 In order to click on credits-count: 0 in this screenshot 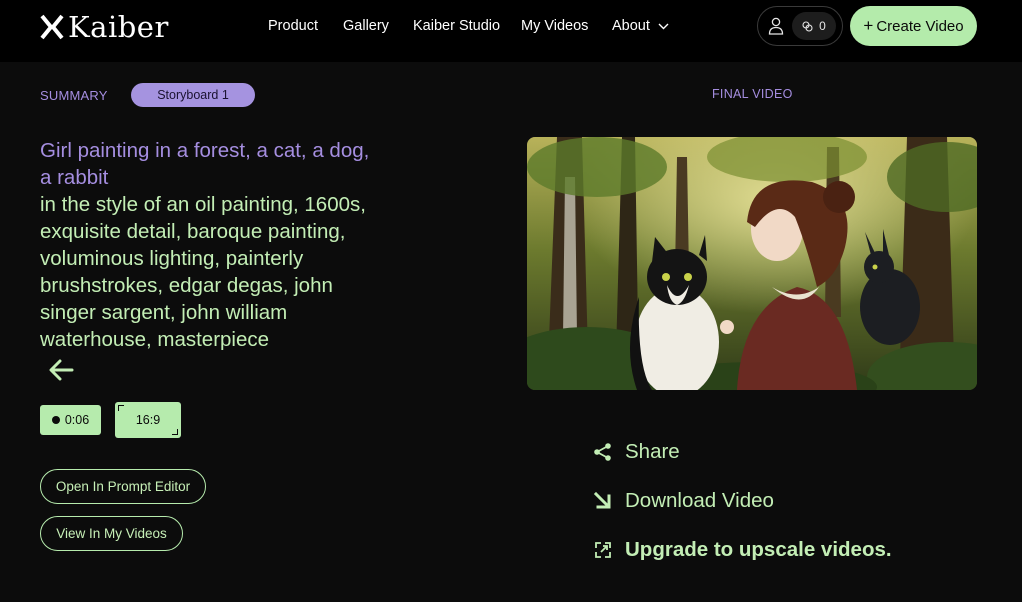, I will do `click(822, 26)`.